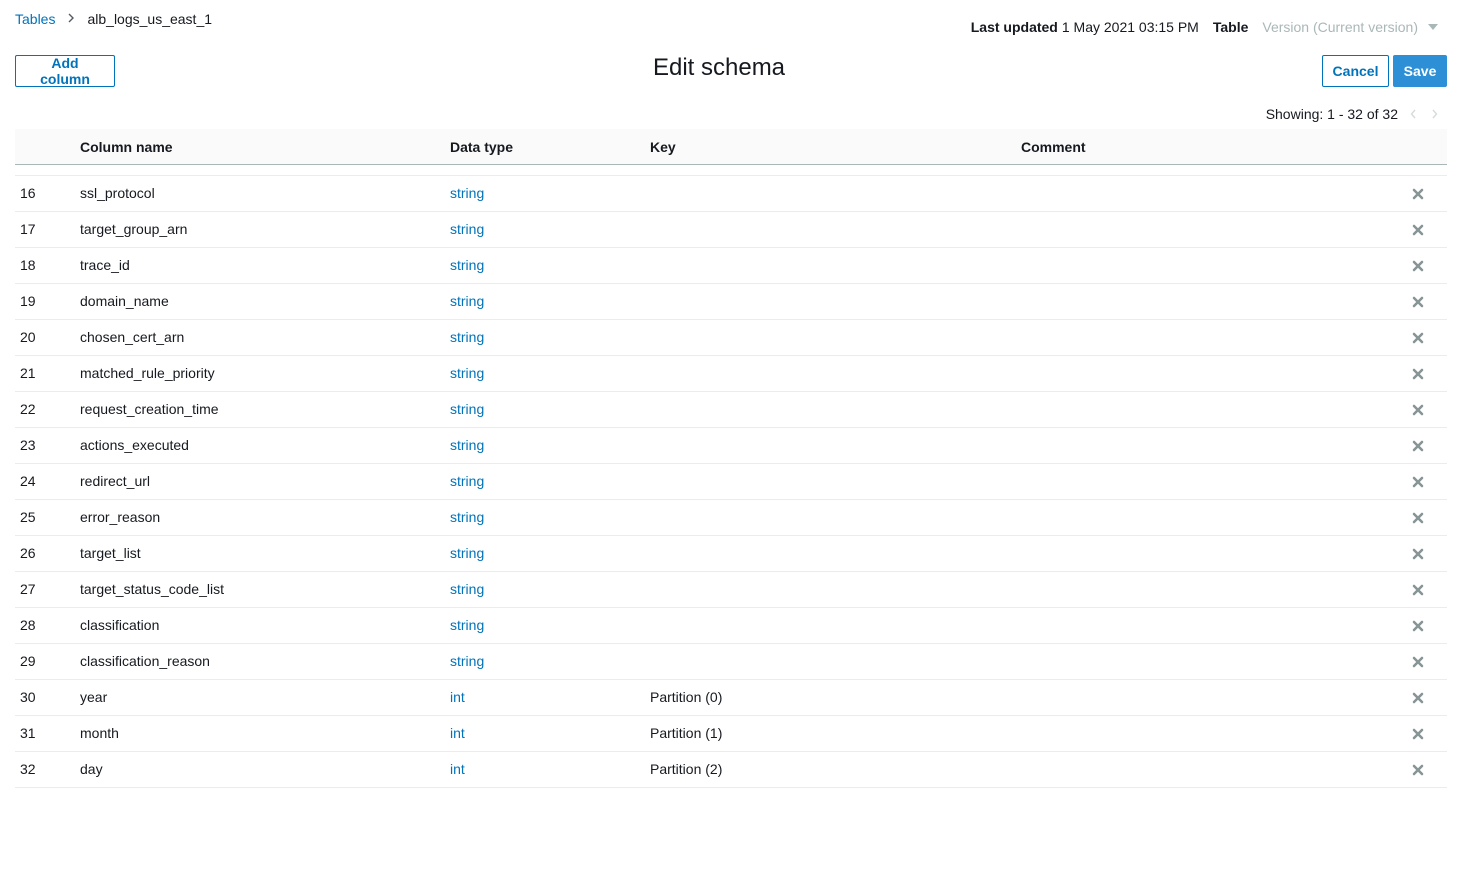  I want to click on column-name: redirect_url, so click(115, 481).